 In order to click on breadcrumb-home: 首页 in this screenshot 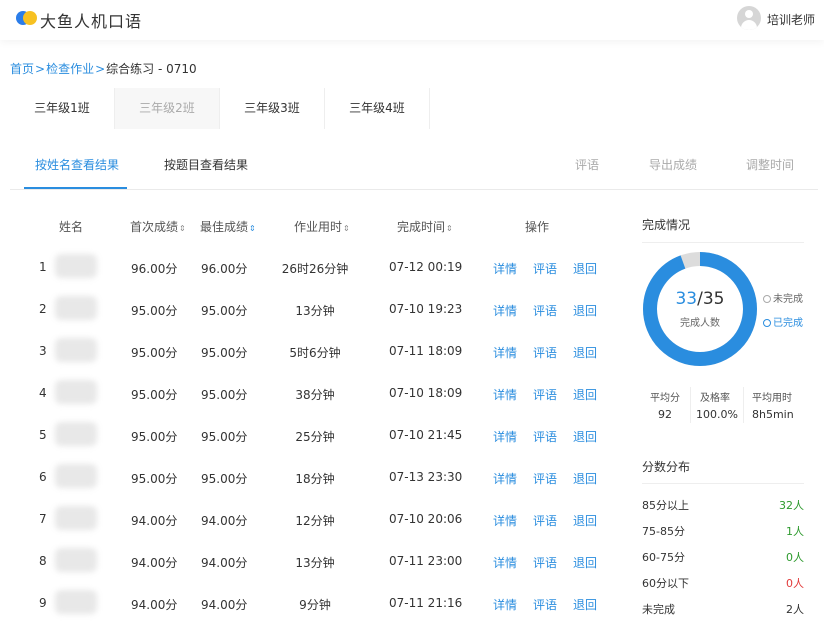, I will do `click(22, 69)`.